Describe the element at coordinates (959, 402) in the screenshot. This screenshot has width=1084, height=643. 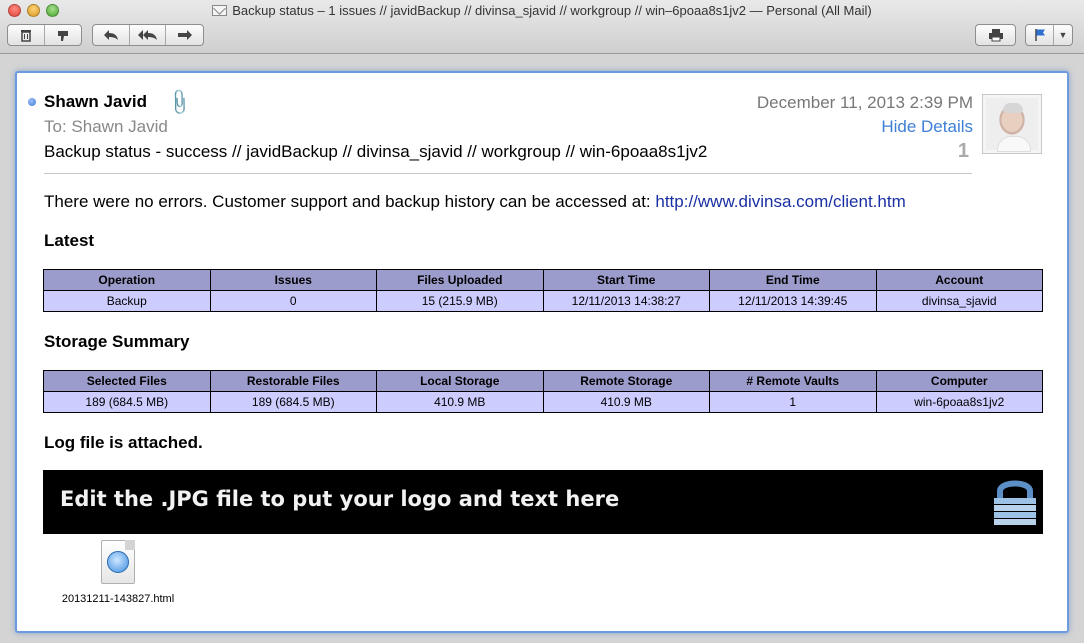
I see `storage-cell: win-6poaa8s1jv2` at that location.